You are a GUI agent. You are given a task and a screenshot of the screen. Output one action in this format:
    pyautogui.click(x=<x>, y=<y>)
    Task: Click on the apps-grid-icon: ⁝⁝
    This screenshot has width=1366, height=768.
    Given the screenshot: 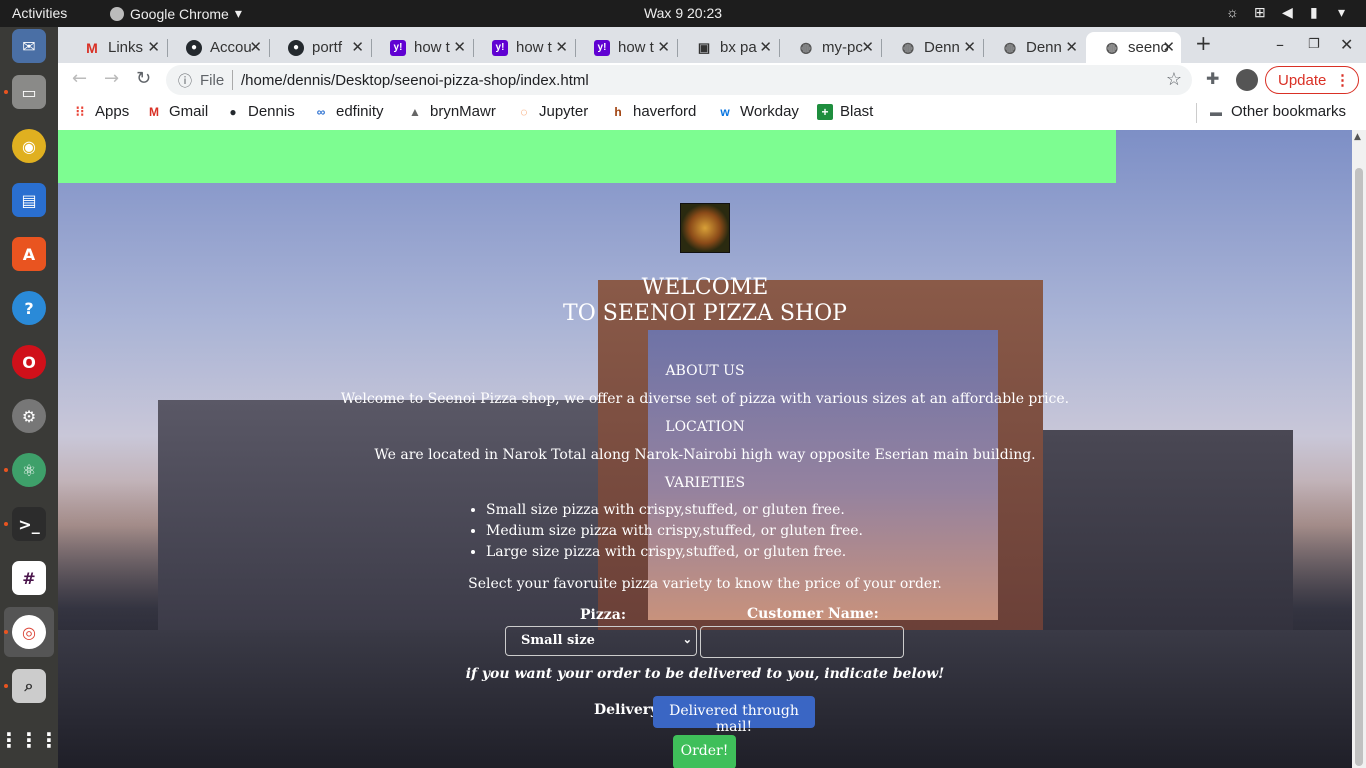 What is the action you would take?
    pyautogui.click(x=80, y=111)
    